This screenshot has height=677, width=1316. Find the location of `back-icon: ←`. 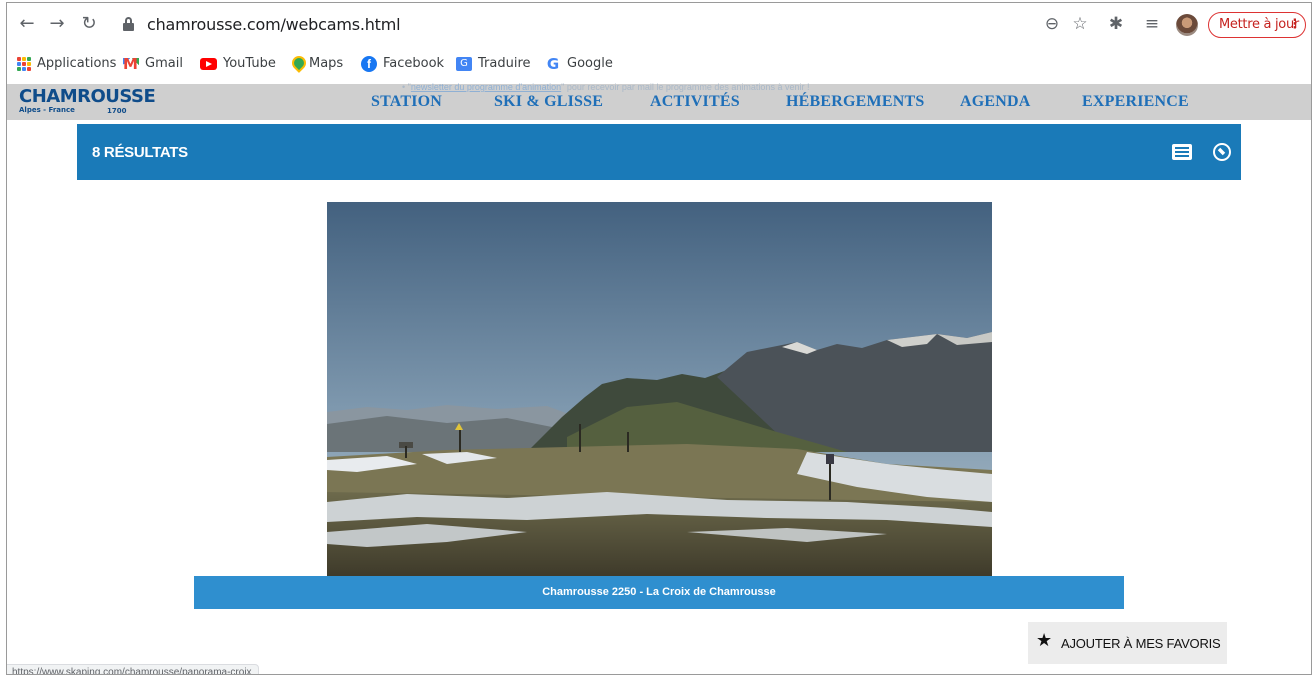

back-icon: ← is located at coordinates (27, 24).